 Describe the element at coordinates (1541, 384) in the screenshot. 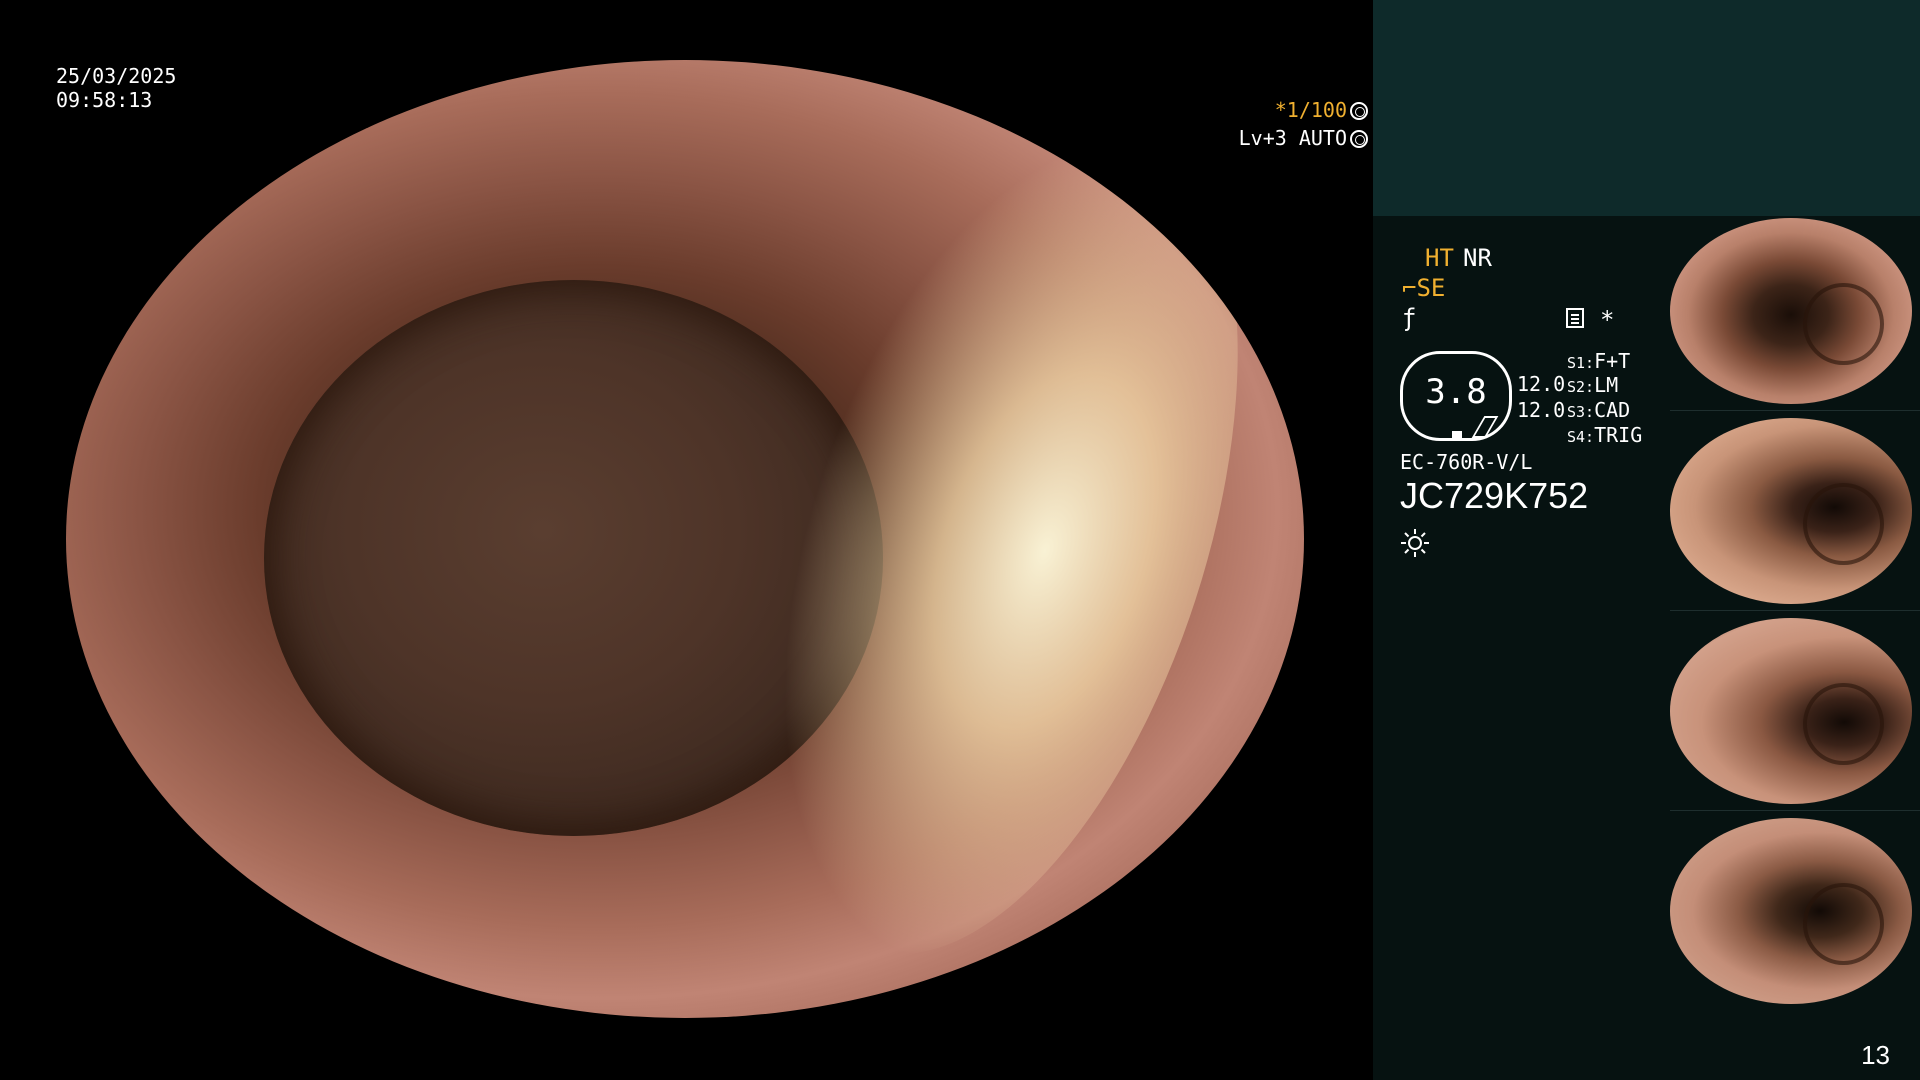

I see `value-1: 12.0` at that location.